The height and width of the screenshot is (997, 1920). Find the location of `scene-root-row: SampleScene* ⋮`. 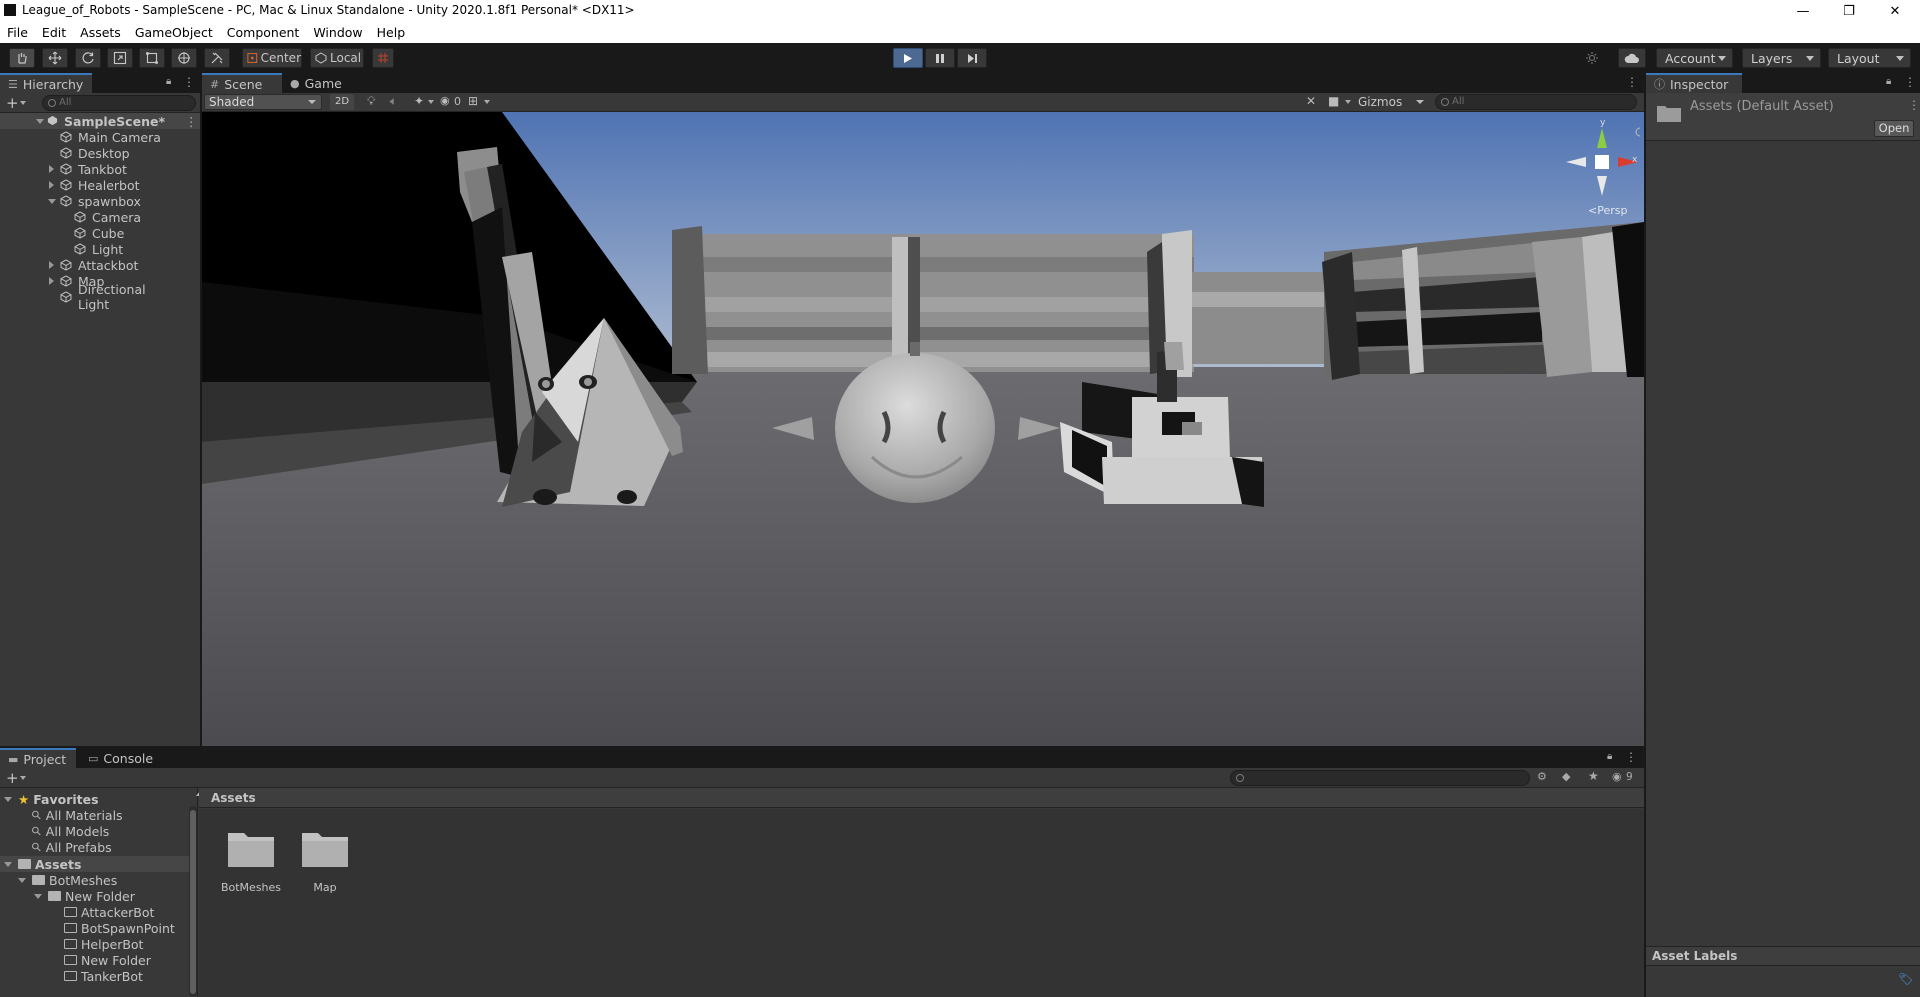

scene-root-row: SampleScene* ⋮ is located at coordinates (100, 121).